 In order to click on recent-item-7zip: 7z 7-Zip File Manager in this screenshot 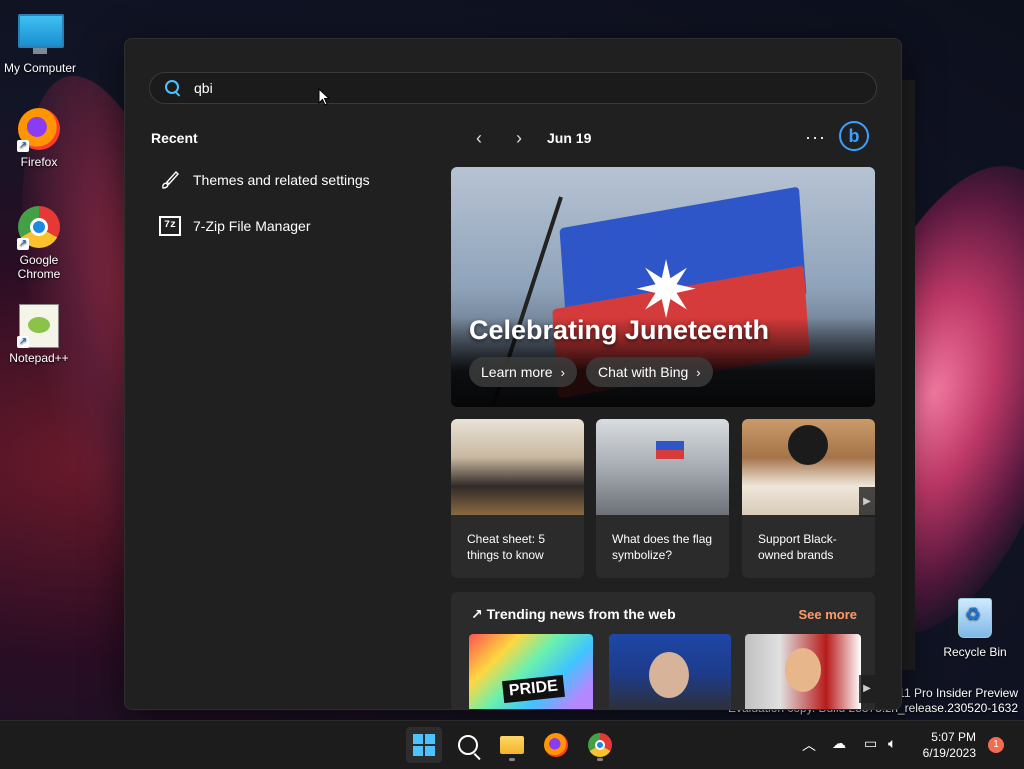, I will do `click(235, 226)`.